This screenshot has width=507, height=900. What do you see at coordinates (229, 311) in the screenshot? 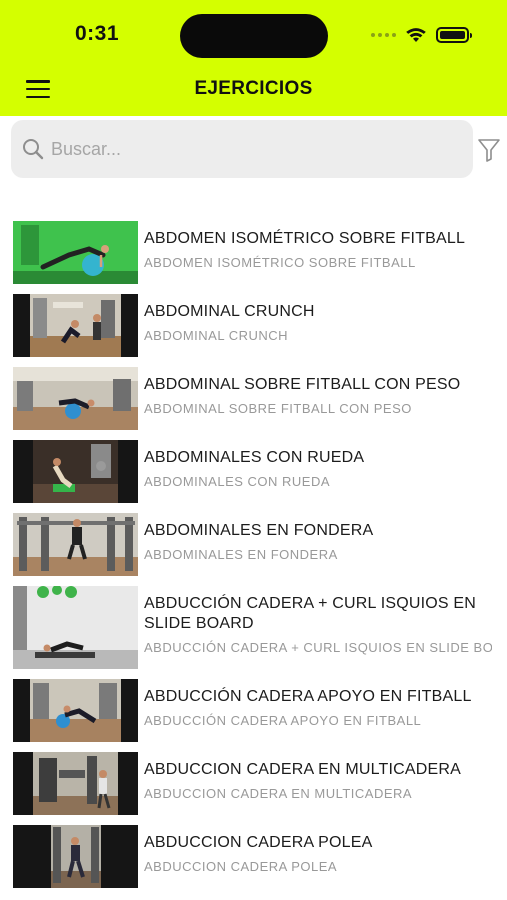
I see `exercise-title: ABDOMINAL CRUNCH` at bounding box center [229, 311].